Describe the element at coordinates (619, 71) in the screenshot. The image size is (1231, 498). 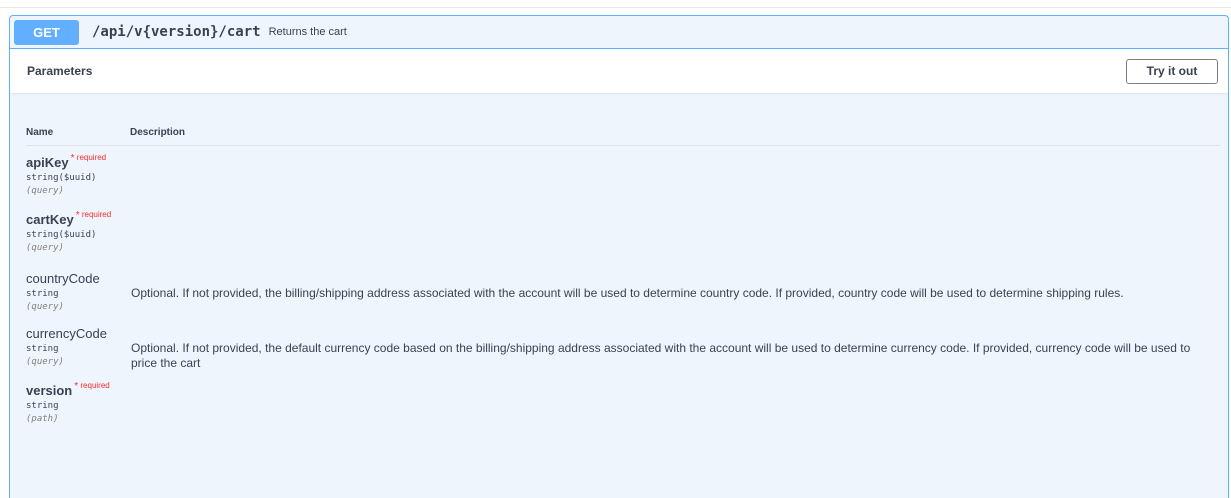
I see `parameters-section-header: Parameters Try it out` at that location.